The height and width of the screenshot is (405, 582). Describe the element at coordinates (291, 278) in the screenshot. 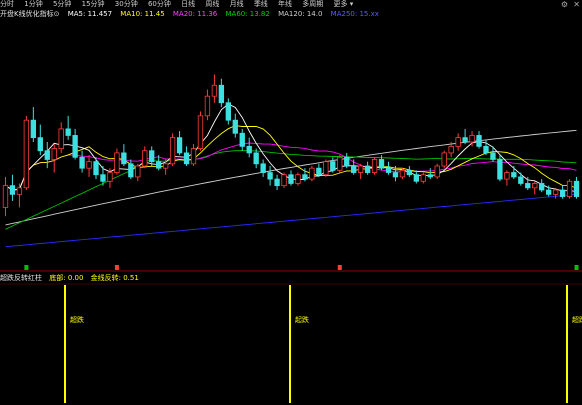

I see `sub-indicator-bar: 超跌反转红柱 底部: 0.00 金线反转: 0.51` at that location.